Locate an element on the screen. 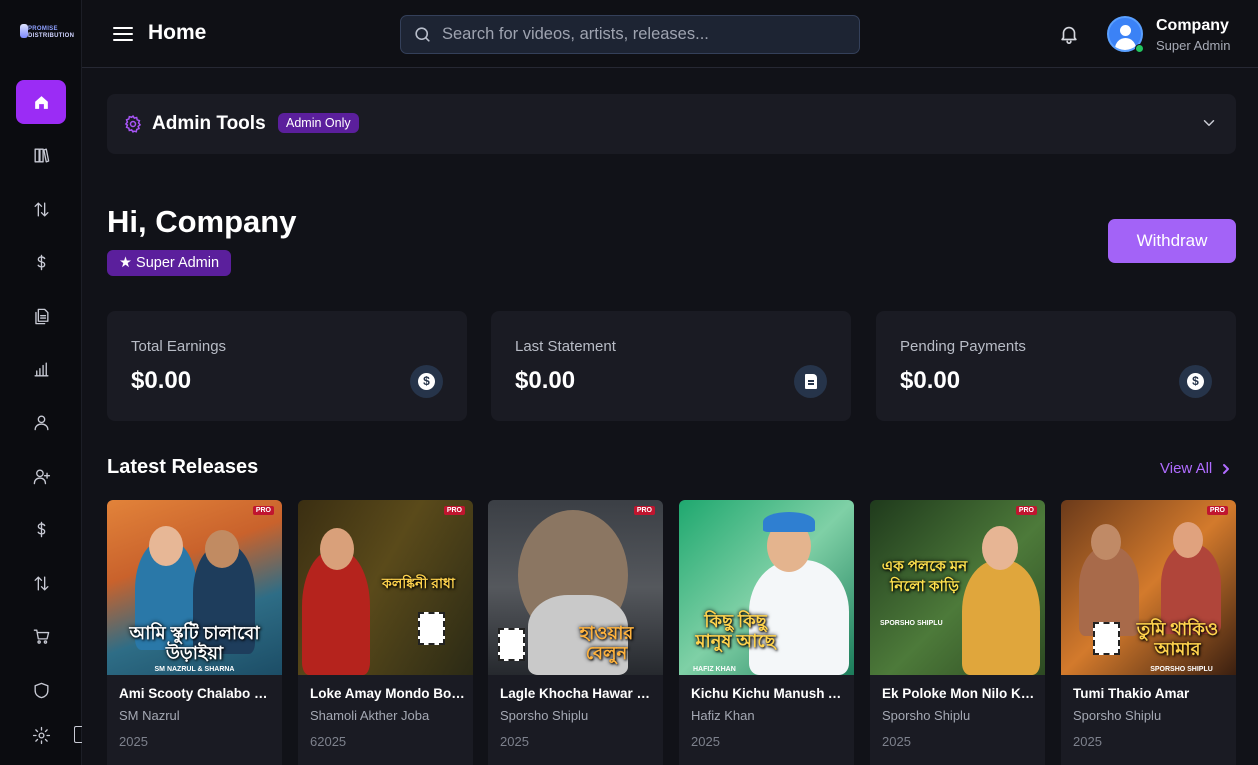 This screenshot has height=765, width=1258. sidebar-item-add-user is located at coordinates (41, 476).